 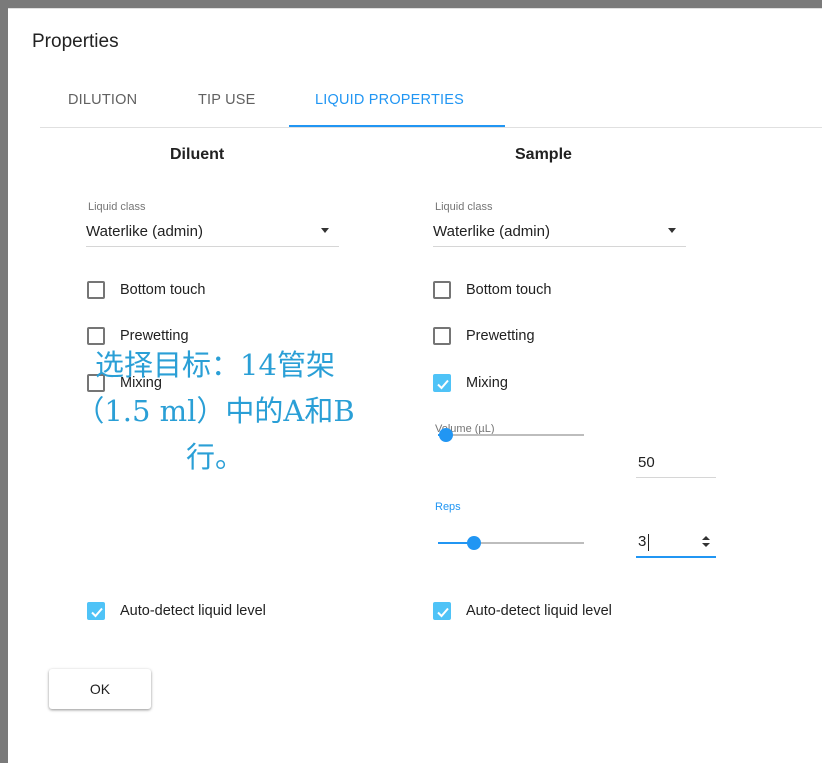 What do you see at coordinates (642, 541) in the screenshot?
I see `reps-value: 3` at bounding box center [642, 541].